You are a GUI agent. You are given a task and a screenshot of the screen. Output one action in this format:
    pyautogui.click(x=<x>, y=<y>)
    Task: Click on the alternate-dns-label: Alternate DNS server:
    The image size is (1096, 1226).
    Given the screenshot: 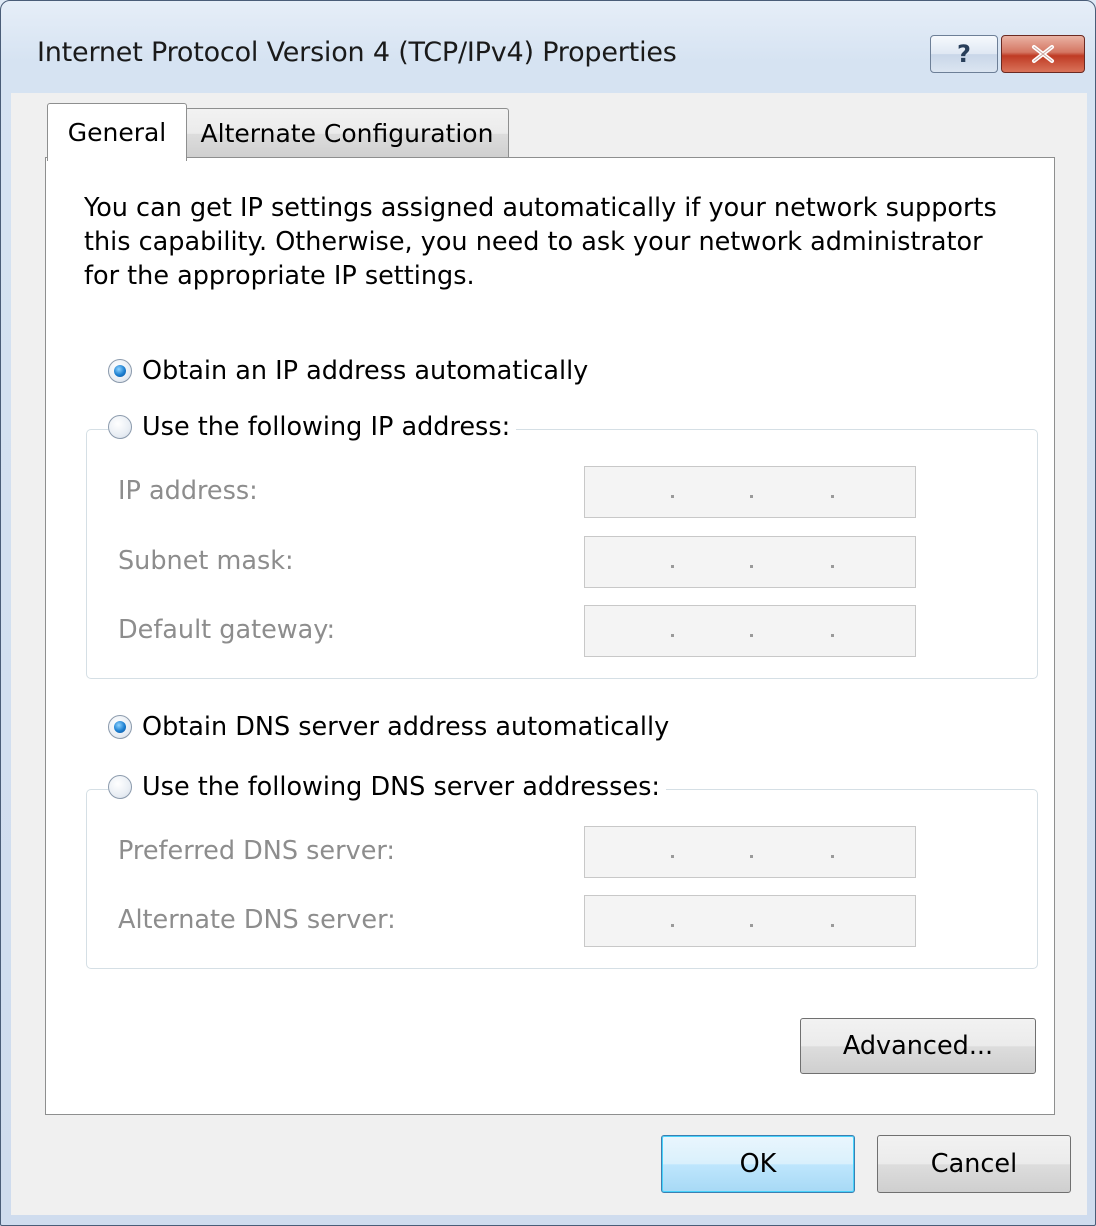 What is the action you would take?
    pyautogui.click(x=257, y=920)
    